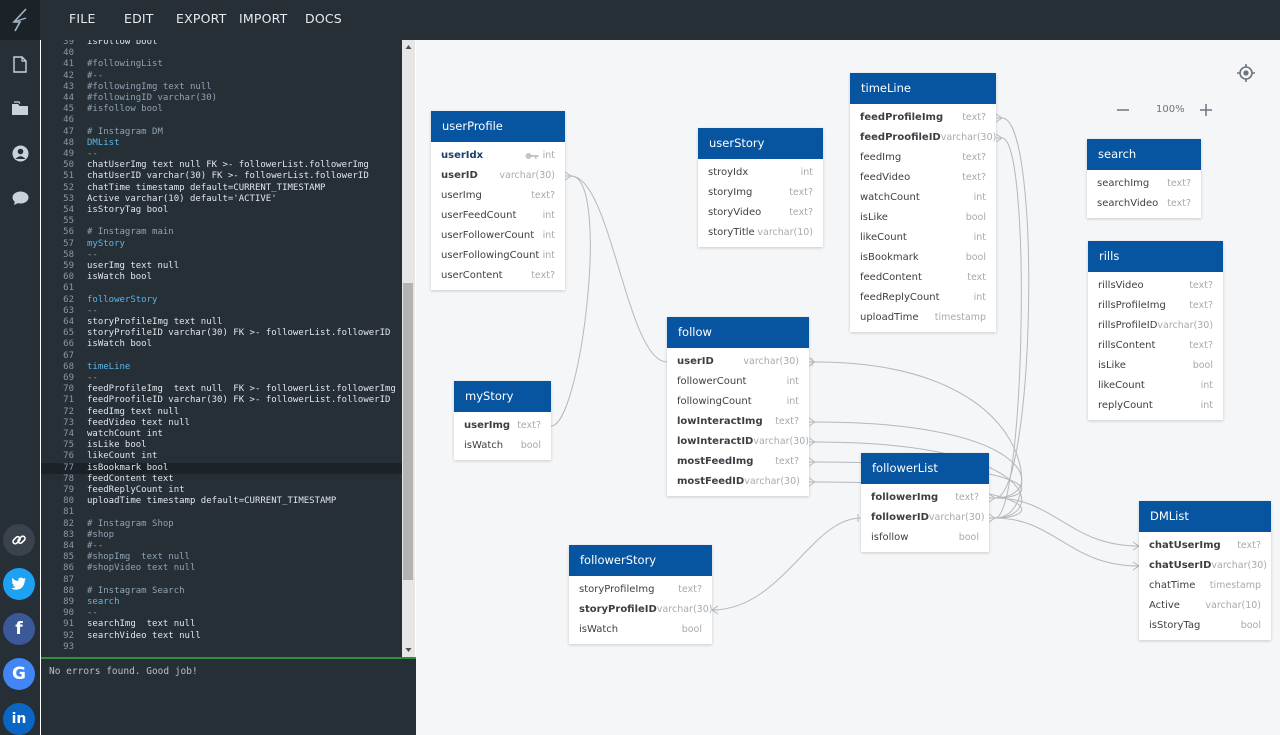  I want to click on code-line: #--, so click(95, 76).